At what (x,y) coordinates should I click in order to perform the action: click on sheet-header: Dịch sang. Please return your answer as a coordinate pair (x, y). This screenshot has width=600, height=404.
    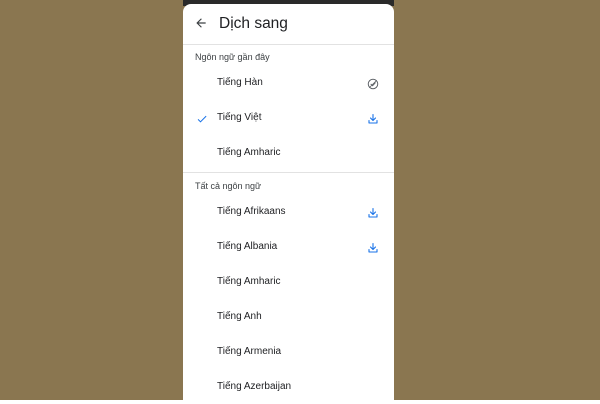
    Looking at the image, I should click on (288, 24).